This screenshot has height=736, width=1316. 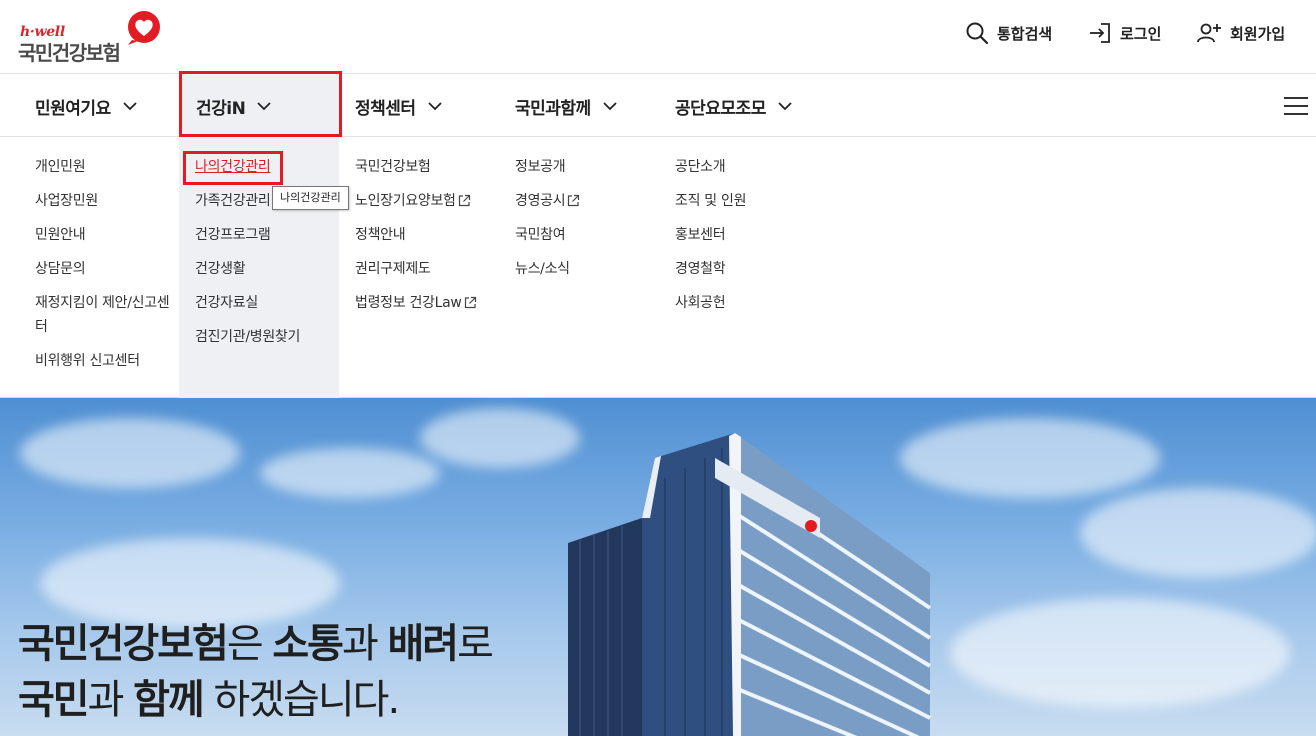 What do you see at coordinates (144, 28) in the screenshot?
I see `heart-logo-icon` at bounding box center [144, 28].